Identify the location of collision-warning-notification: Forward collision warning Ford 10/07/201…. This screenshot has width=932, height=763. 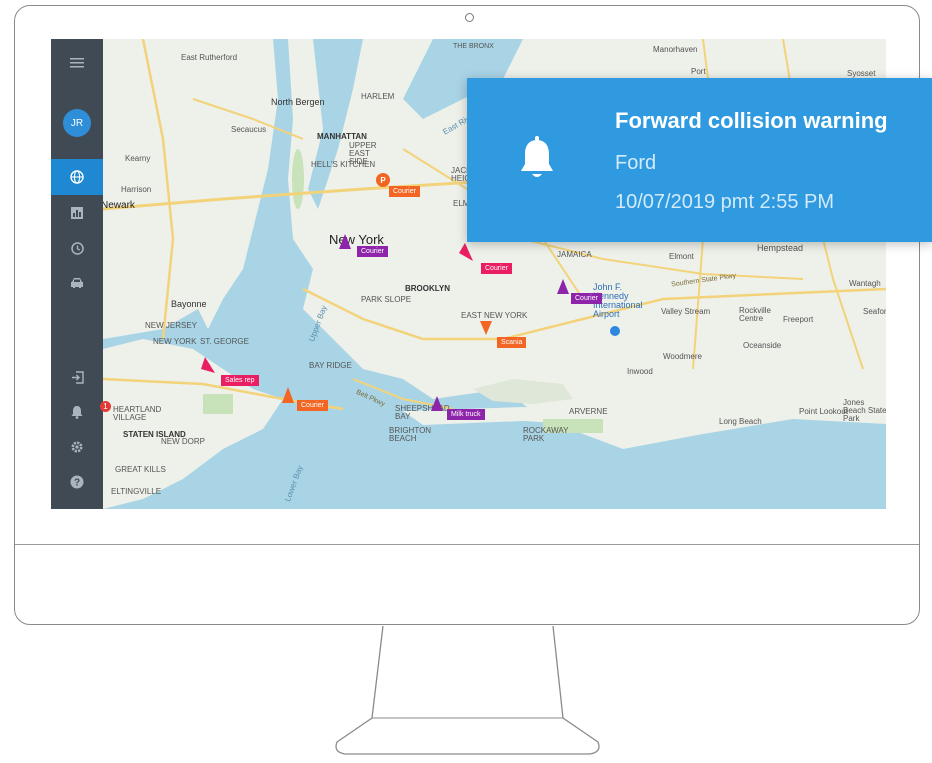
(699, 160).